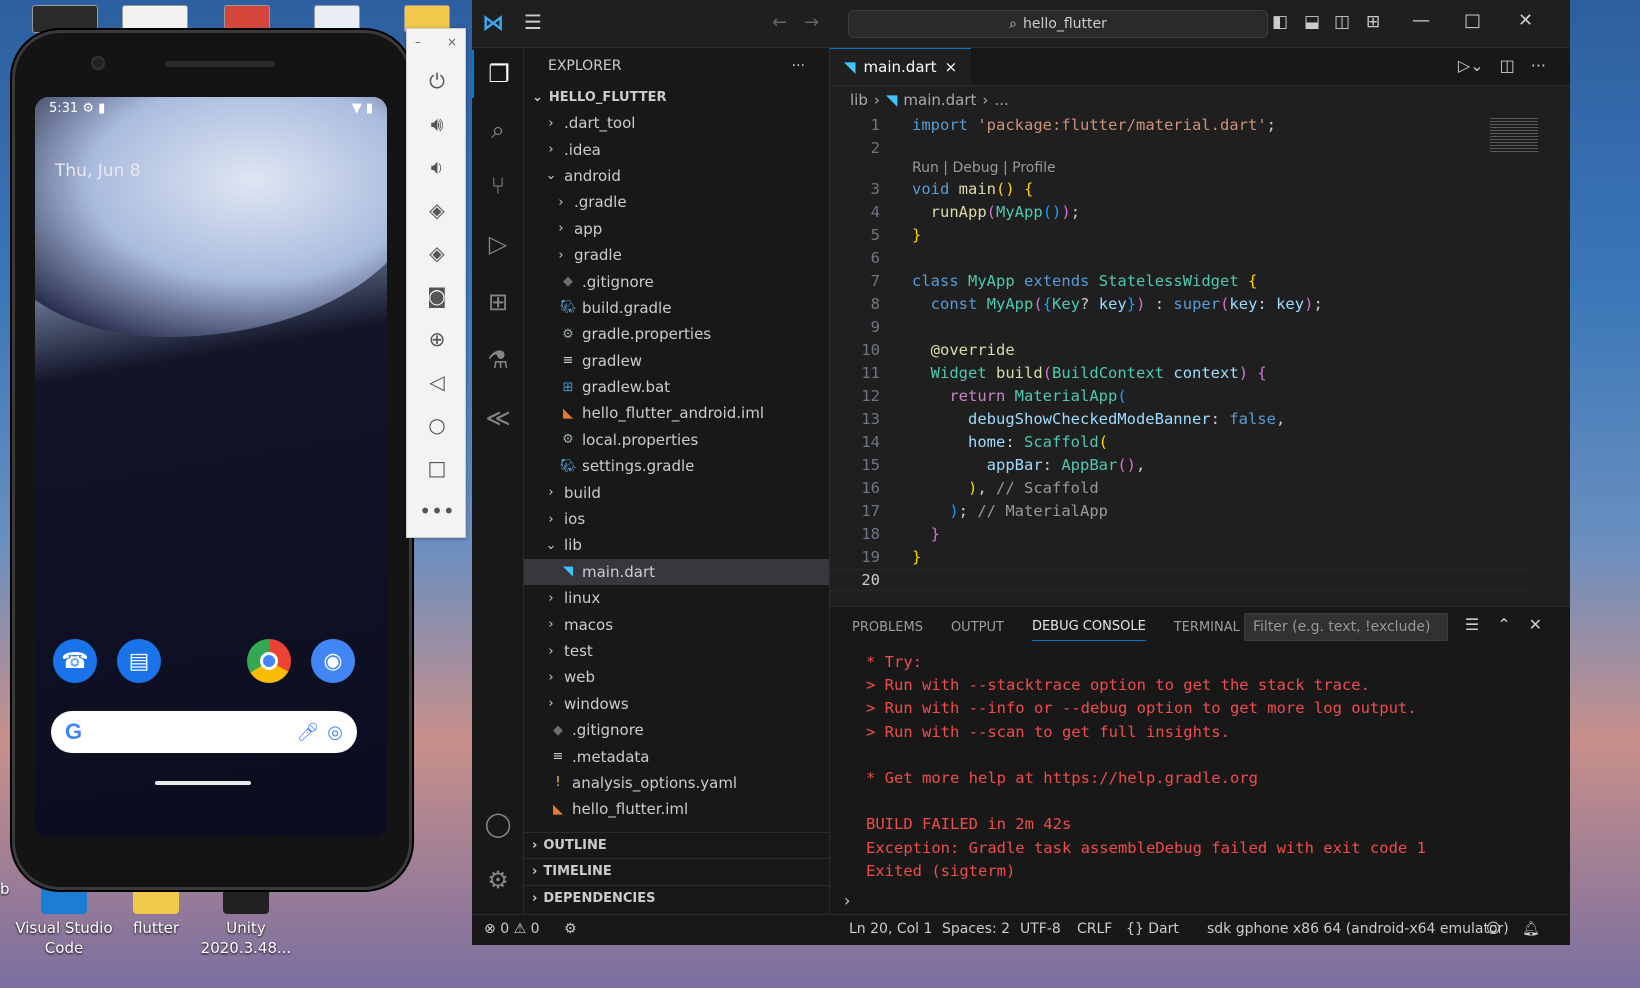  What do you see at coordinates (951, 67) in the screenshot?
I see `close-tab-button: ×` at bounding box center [951, 67].